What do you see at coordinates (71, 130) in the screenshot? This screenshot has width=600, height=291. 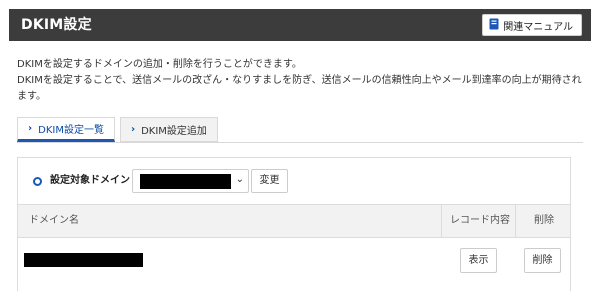 I see `tab-dkim-list-label: DKIM設定一覧` at bounding box center [71, 130].